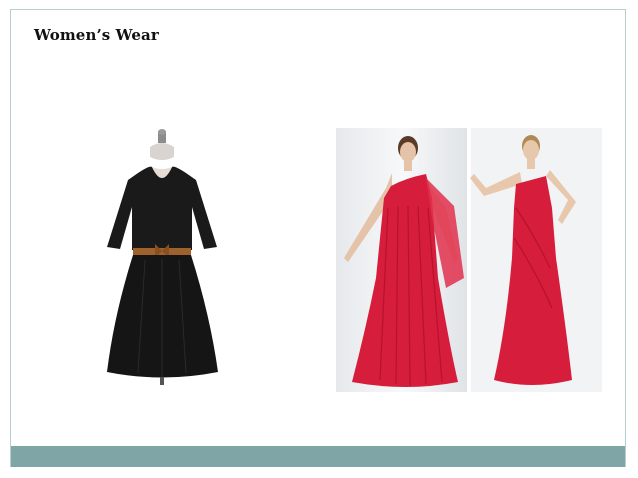 The width and height of the screenshot is (638, 478). Describe the element at coordinates (318, 456) in the screenshot. I see `footer-bar` at that location.